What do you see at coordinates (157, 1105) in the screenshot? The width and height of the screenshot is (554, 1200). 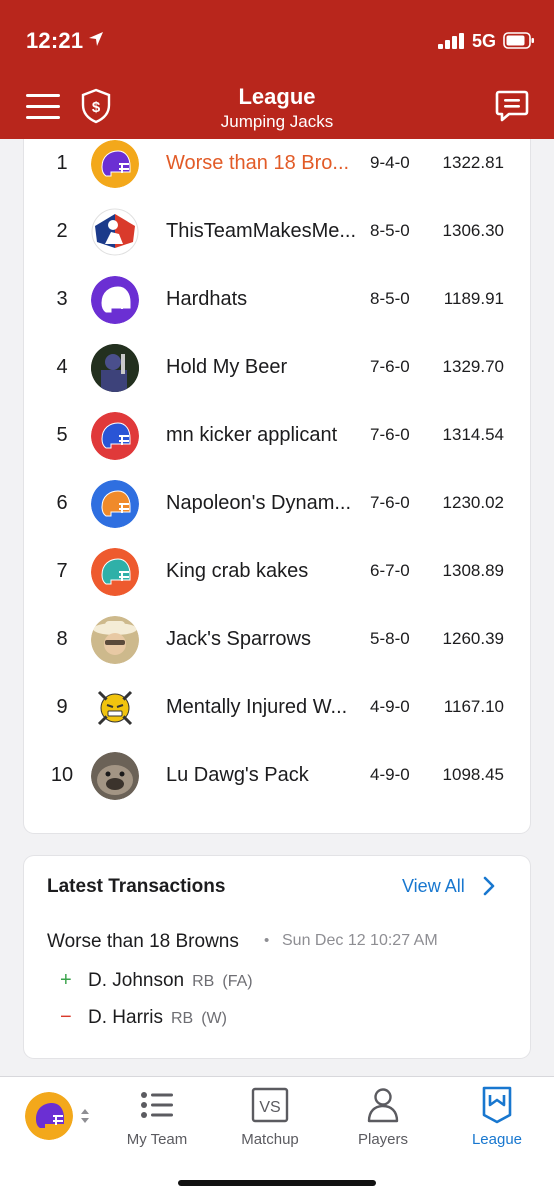 I see `list-icon` at bounding box center [157, 1105].